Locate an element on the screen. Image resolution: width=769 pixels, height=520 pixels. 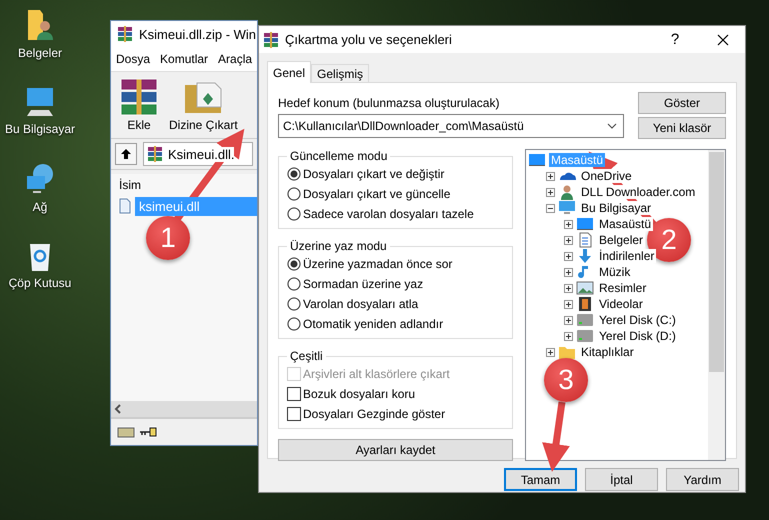
collapse-icon is located at coordinates (550, 208).